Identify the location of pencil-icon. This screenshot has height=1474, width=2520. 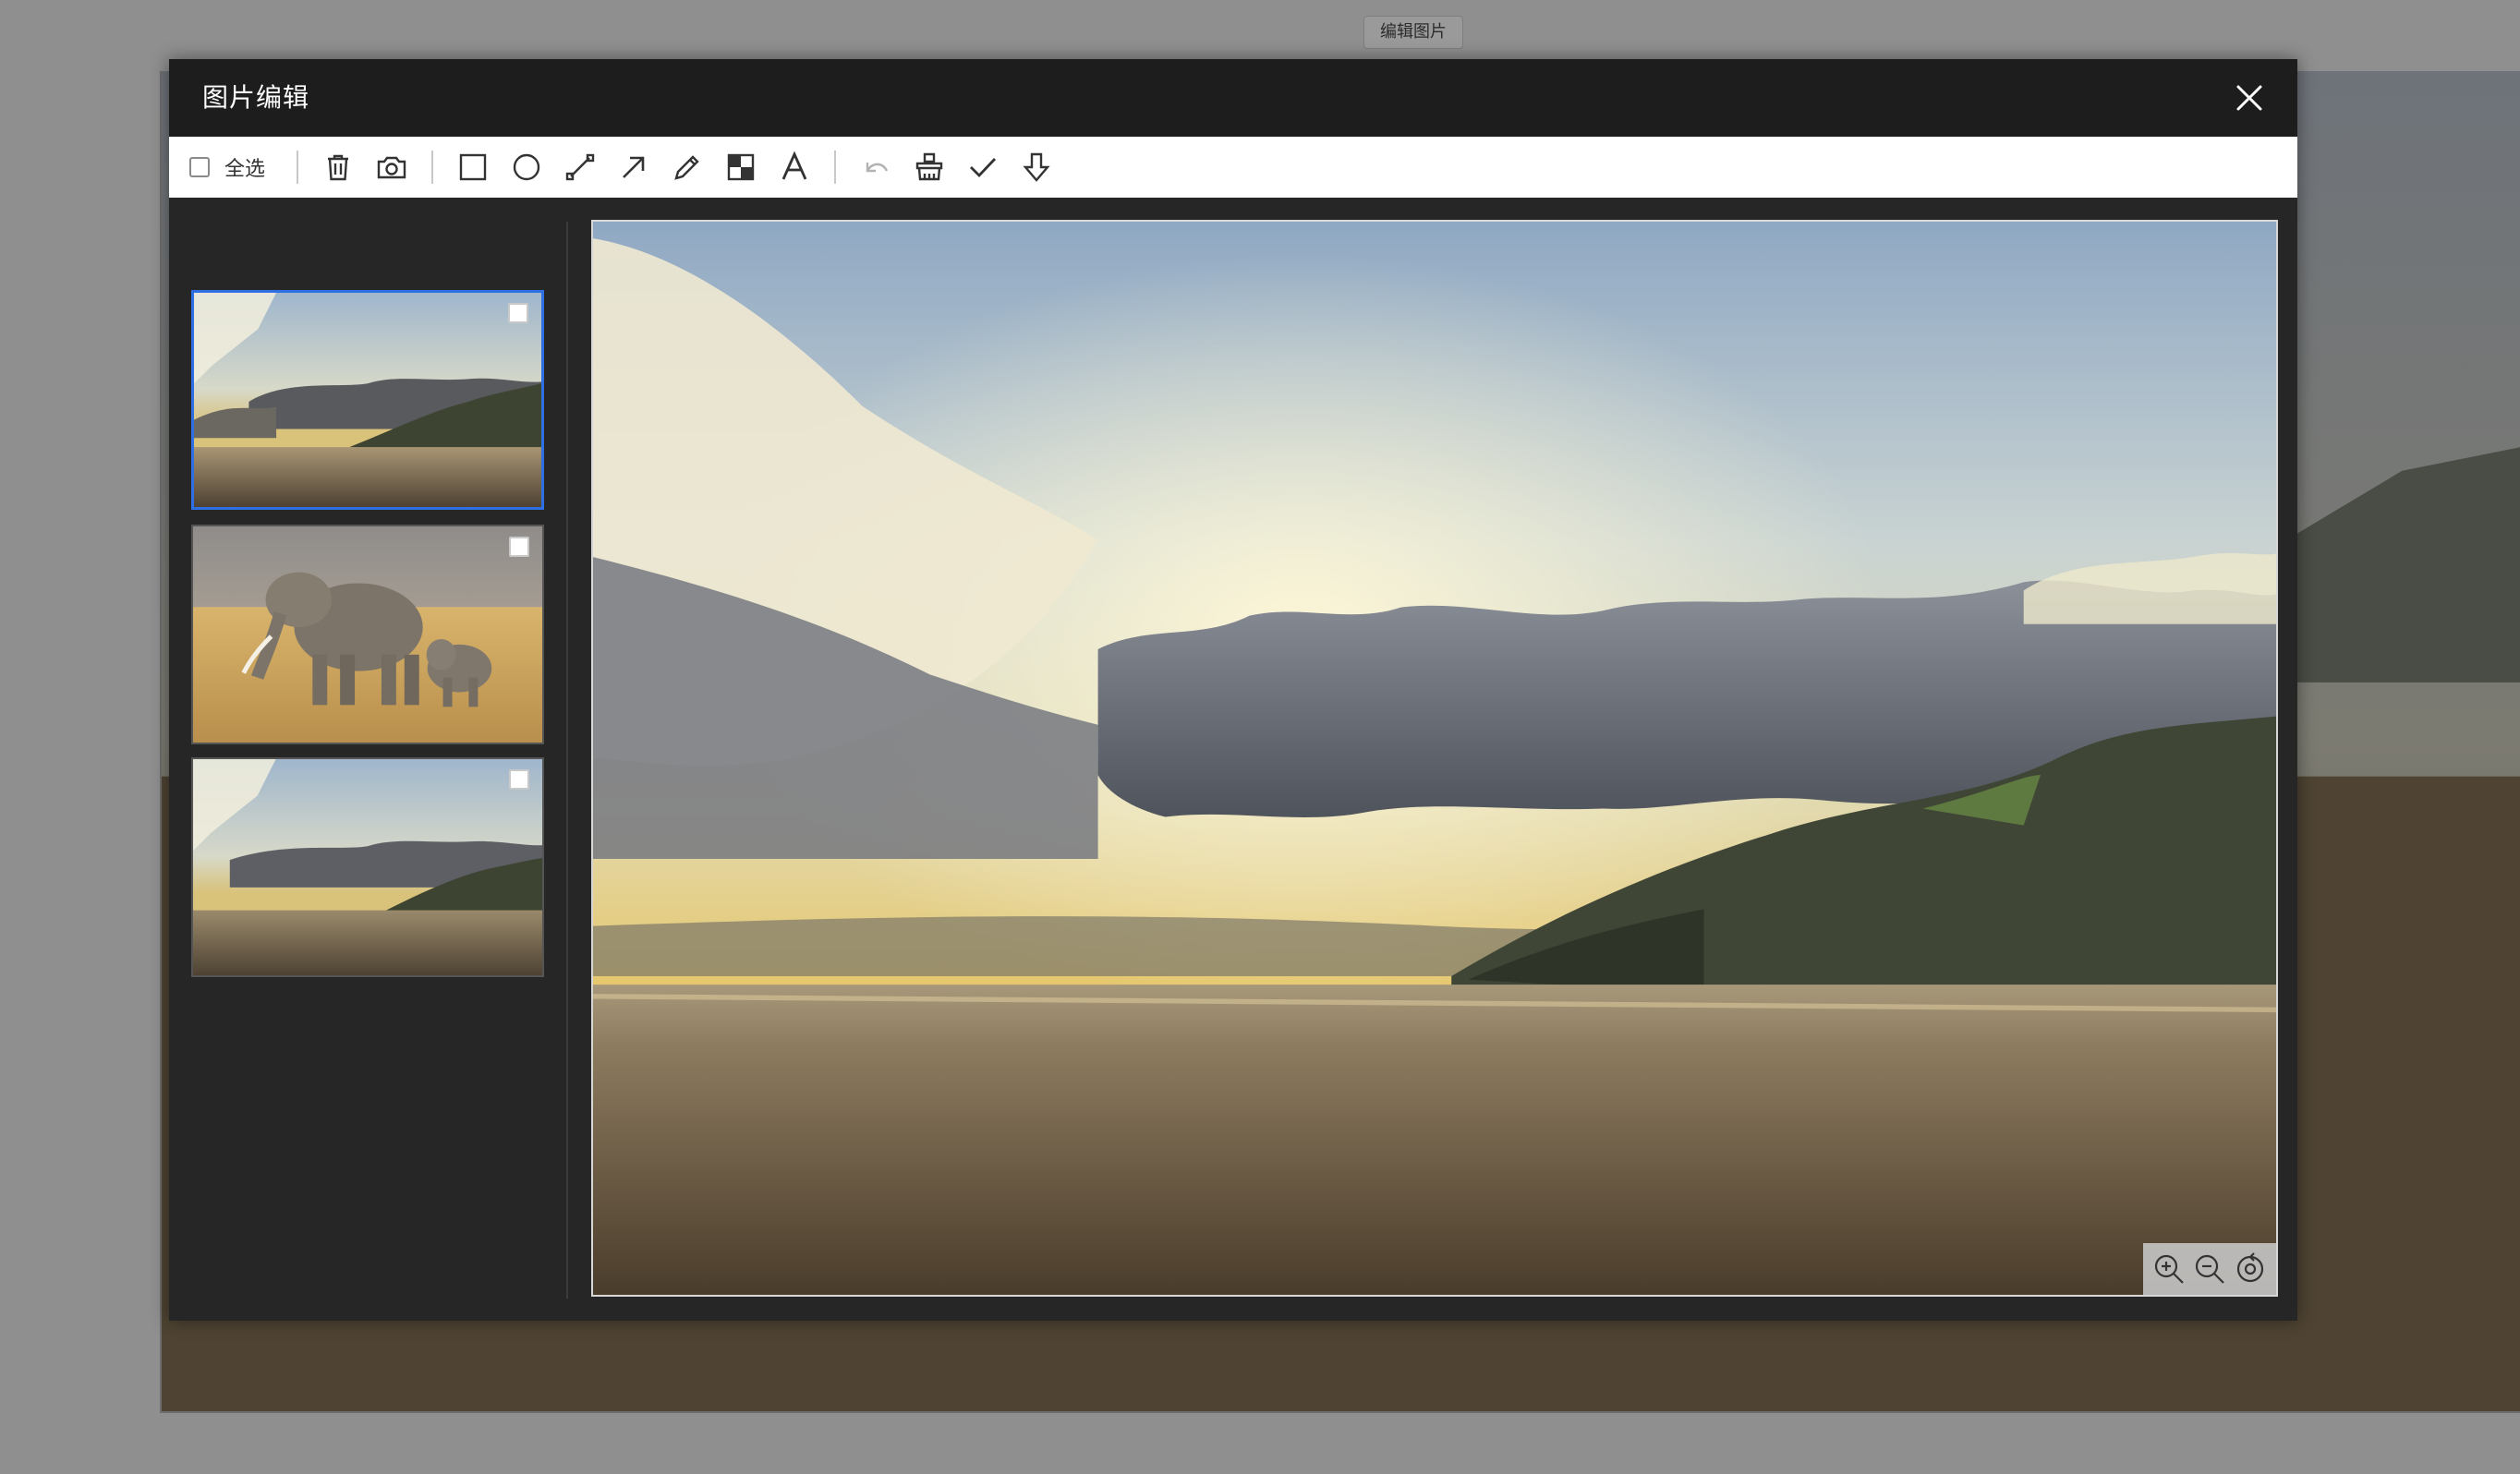
(686, 167).